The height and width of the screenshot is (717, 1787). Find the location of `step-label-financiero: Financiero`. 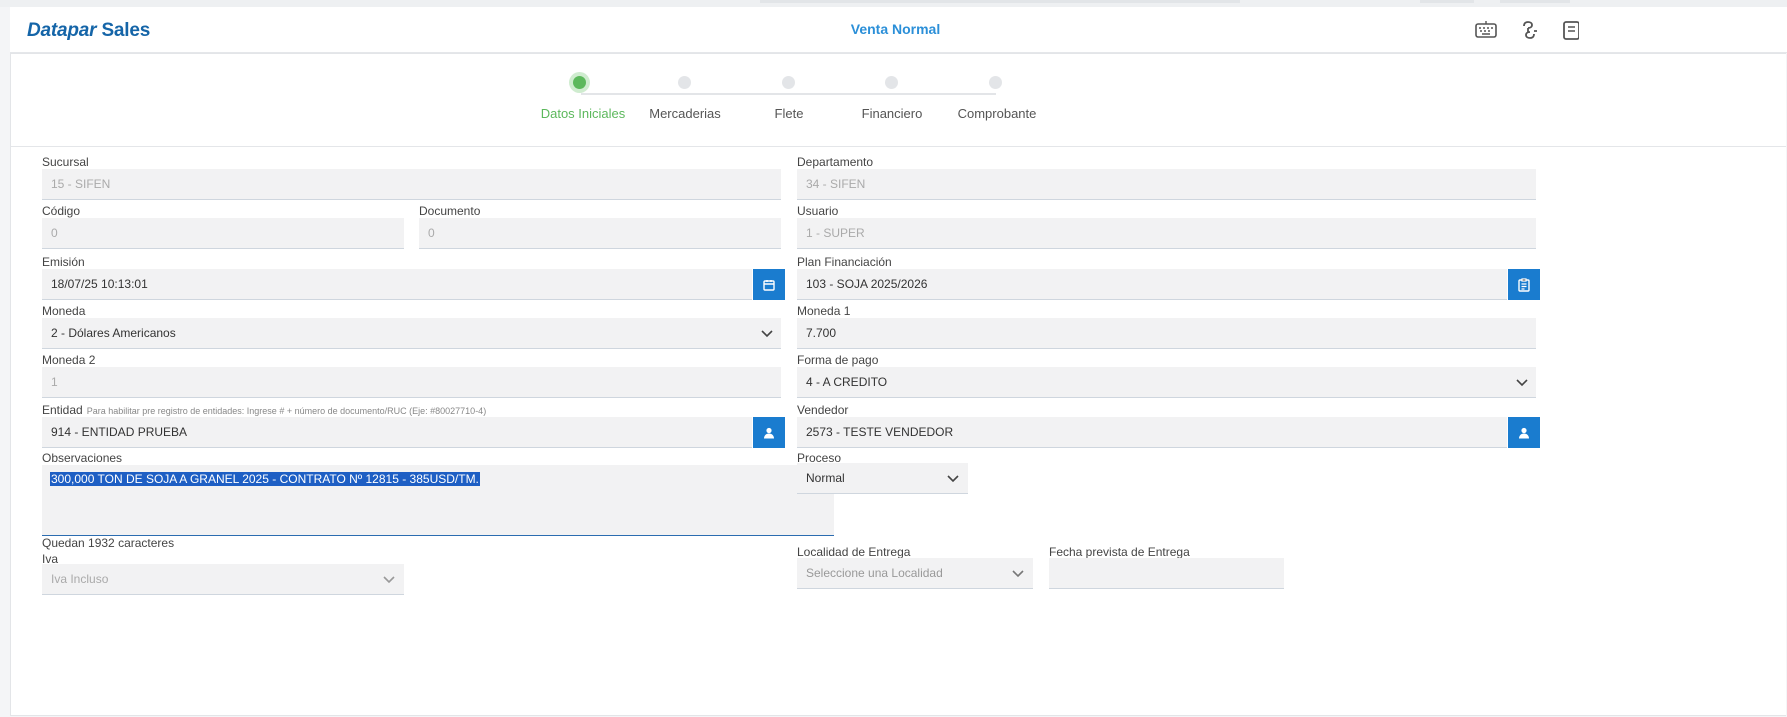

step-label-financiero: Financiero is located at coordinates (892, 113).